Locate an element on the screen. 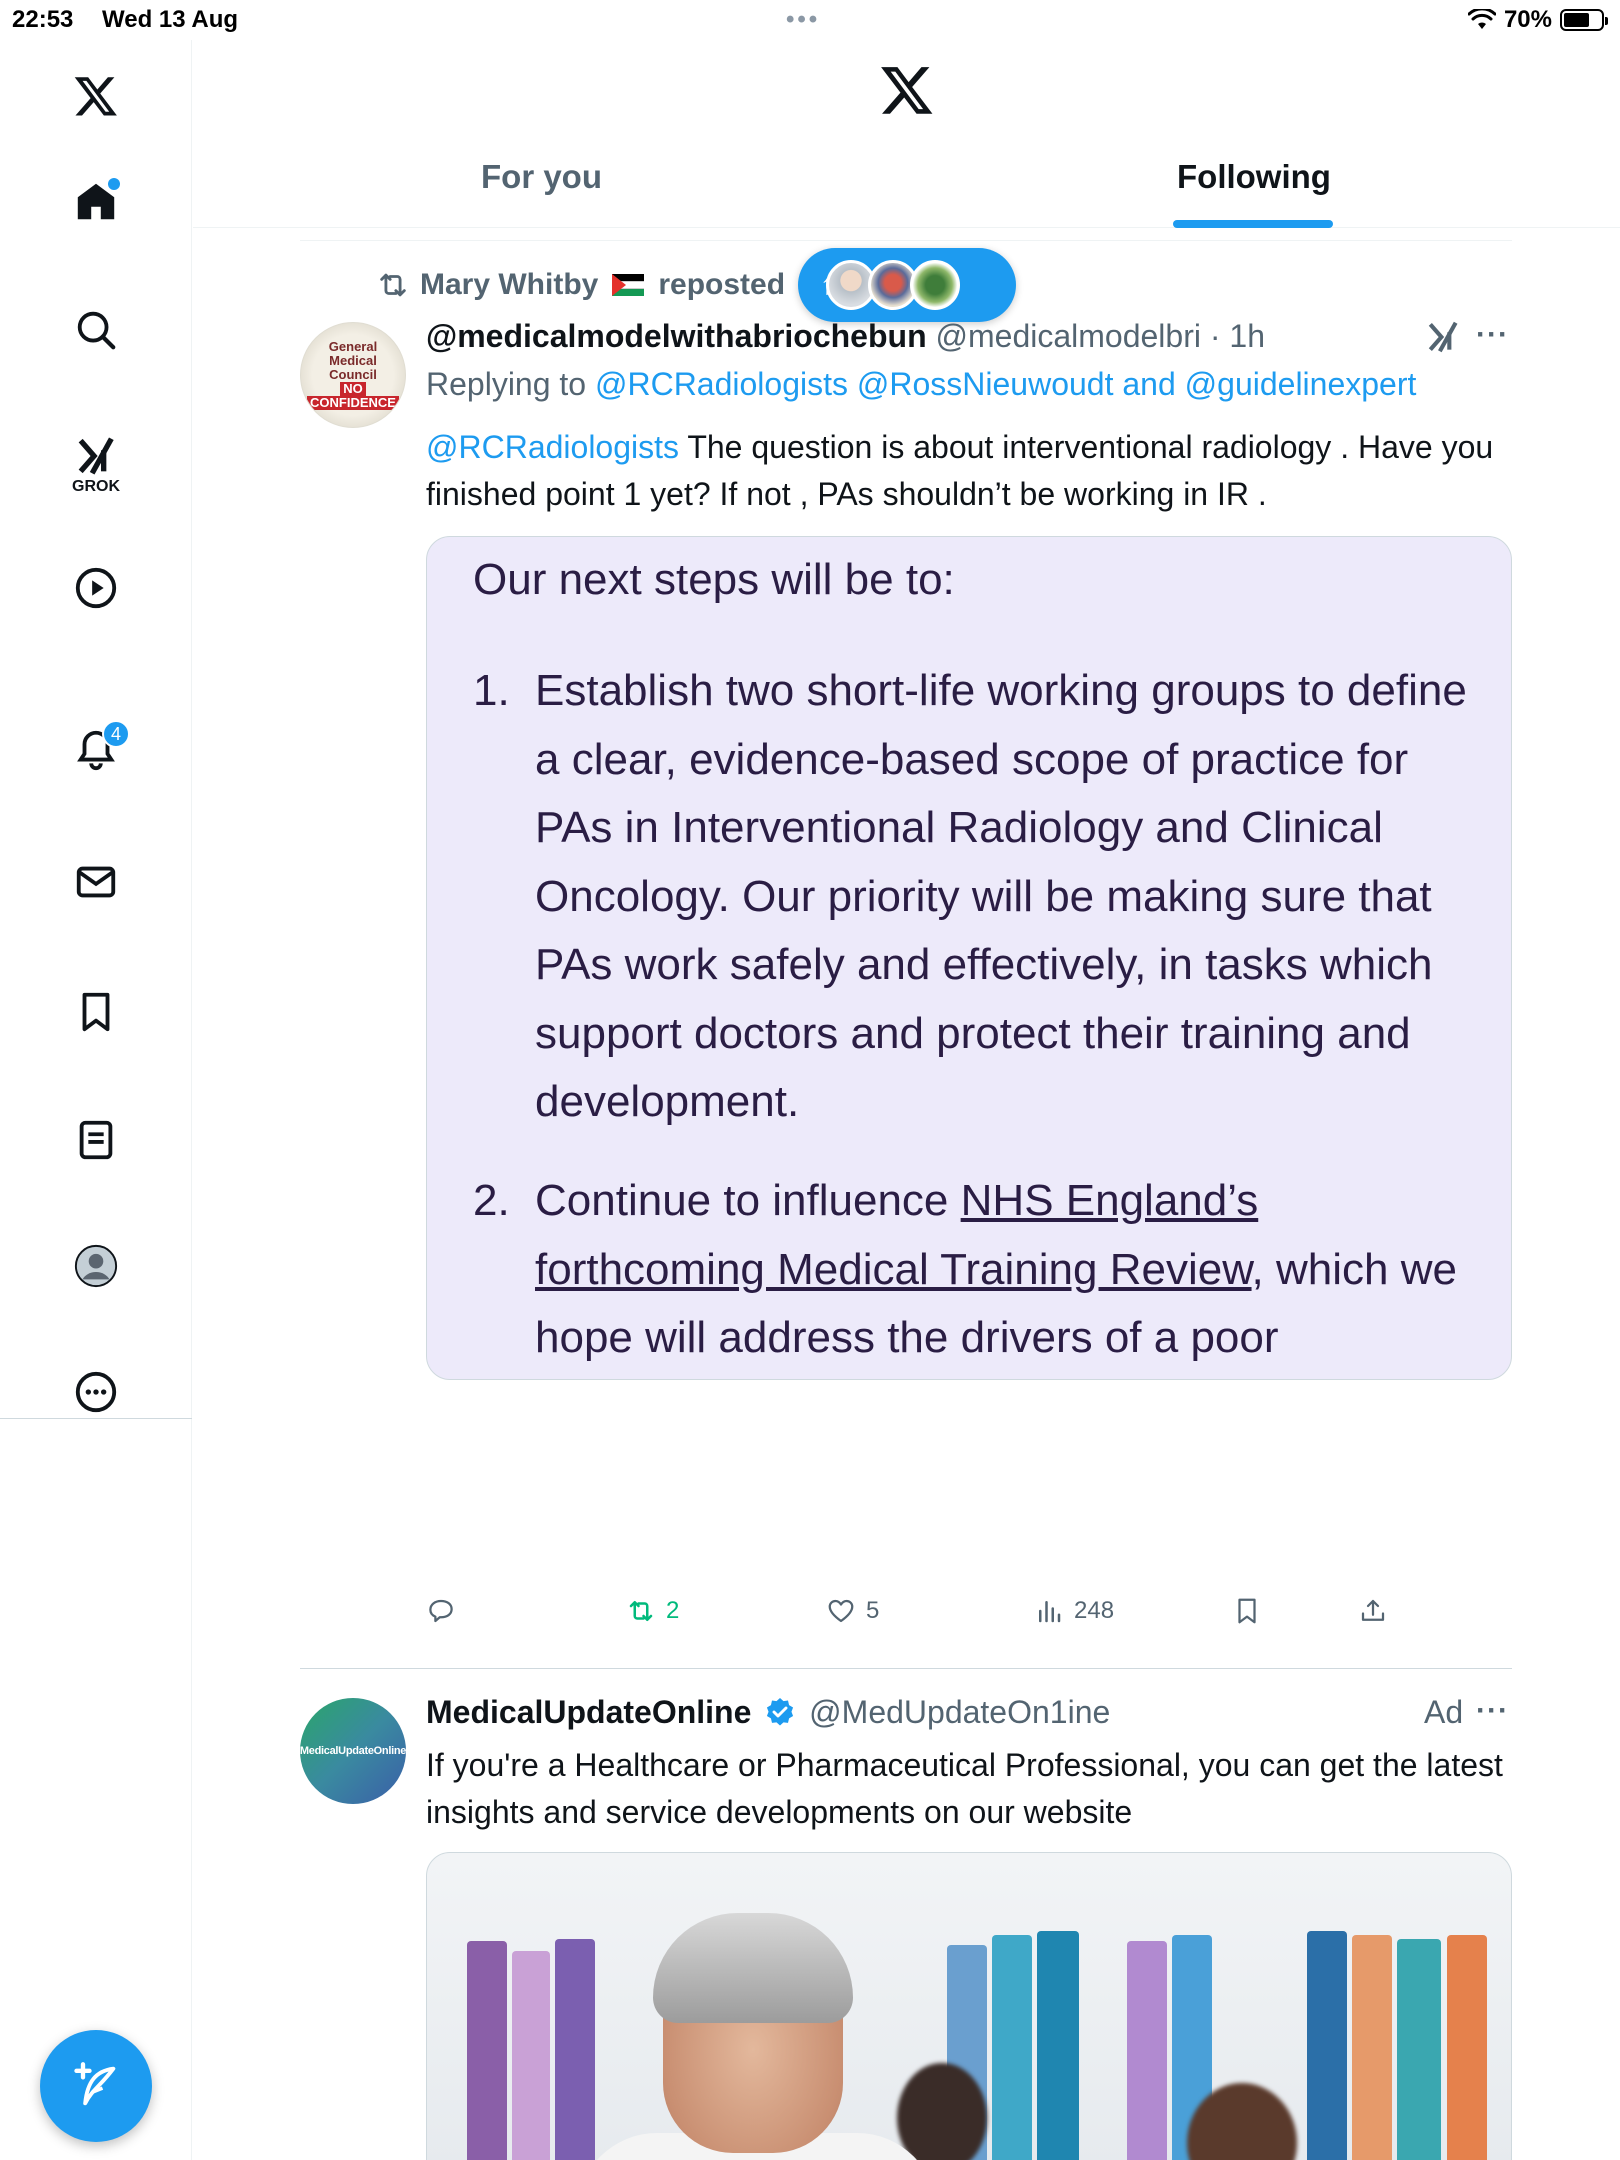 The image size is (1620, 2160). timeline-header: For you Following is located at coordinates (906, 134).